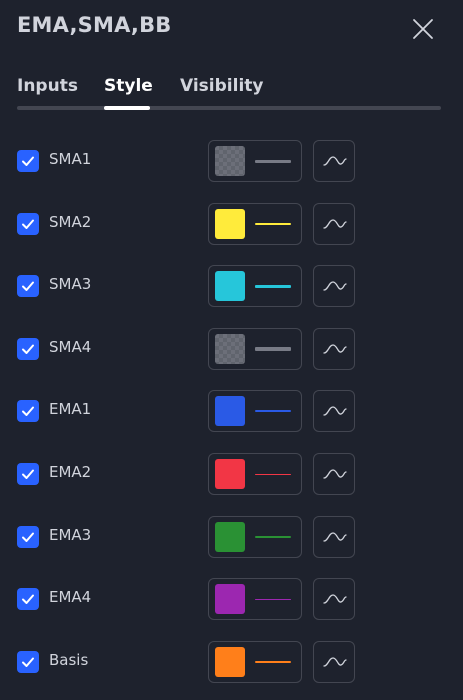  I want to click on plot-label: SMA2, so click(70, 221).